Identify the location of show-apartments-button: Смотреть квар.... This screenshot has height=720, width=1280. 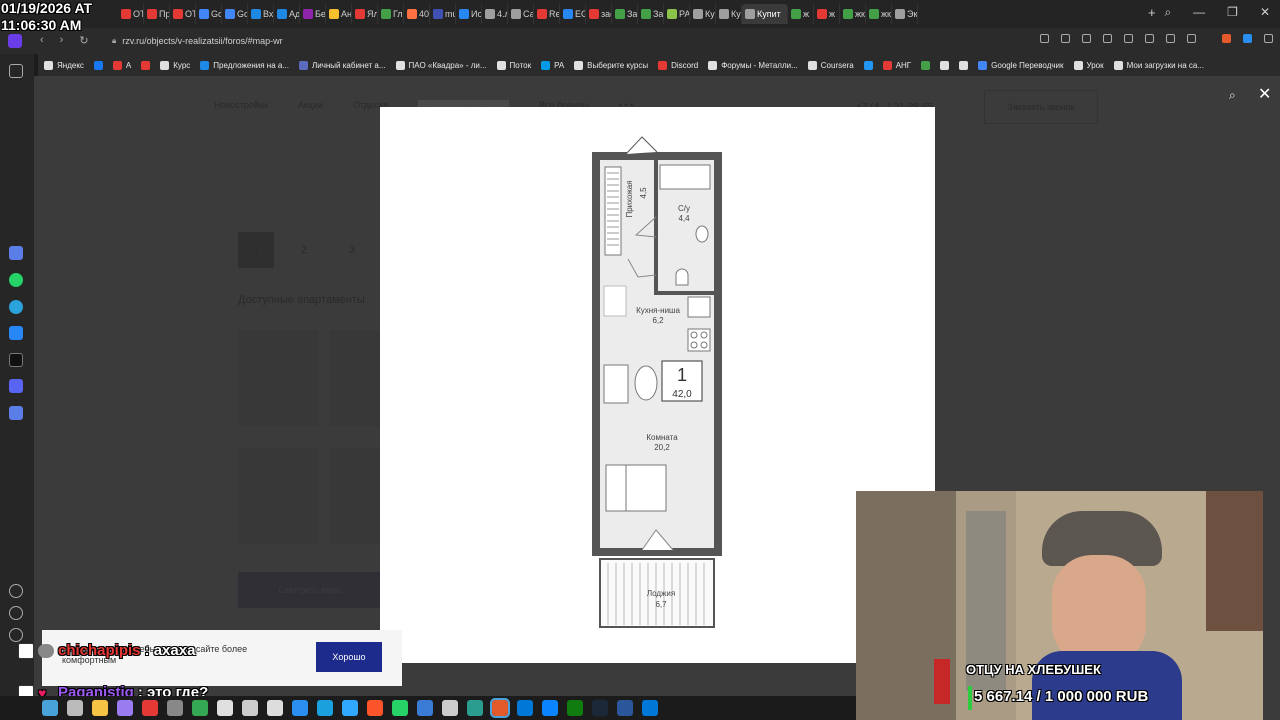
(313, 590).